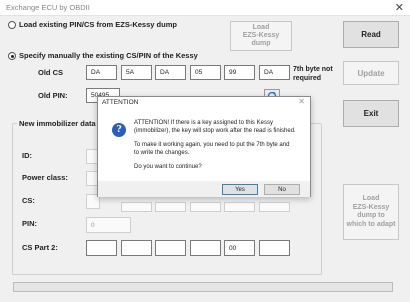 This screenshot has width=410, height=302. I want to click on load-adapt-line1: Load, so click(371, 198).